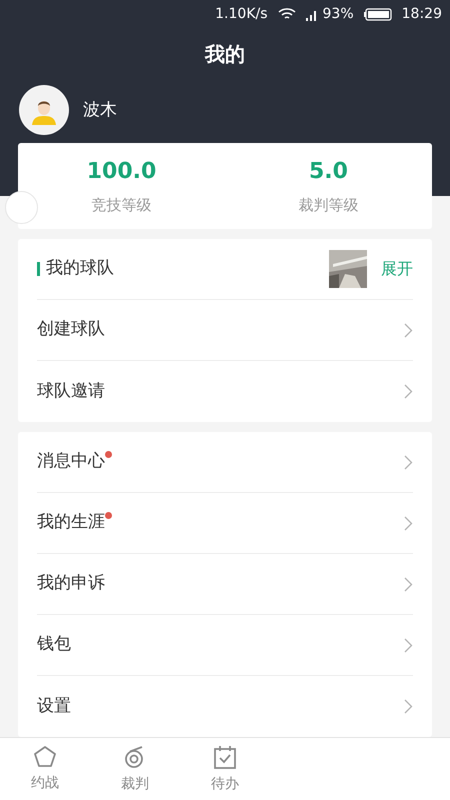  Describe the element at coordinates (241, 14) in the screenshot. I see `network-speed: 1.10K/s` at that location.